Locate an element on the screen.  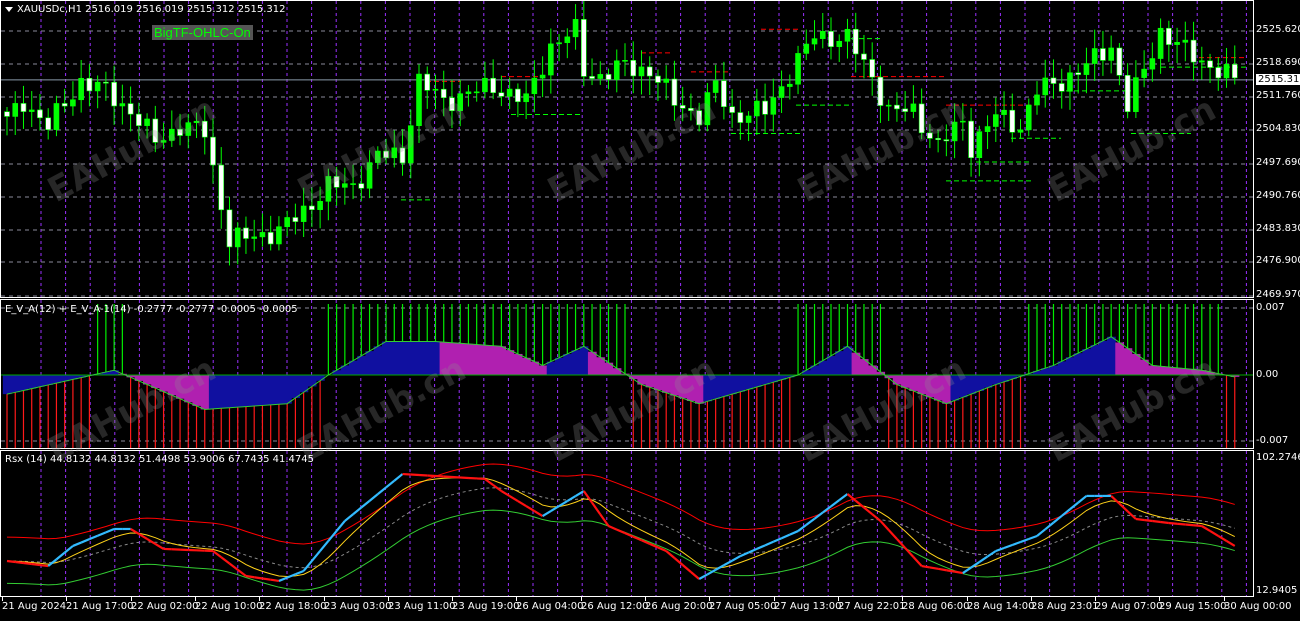
eva-axis-max: 0.007 is located at coordinates (1270, 307).